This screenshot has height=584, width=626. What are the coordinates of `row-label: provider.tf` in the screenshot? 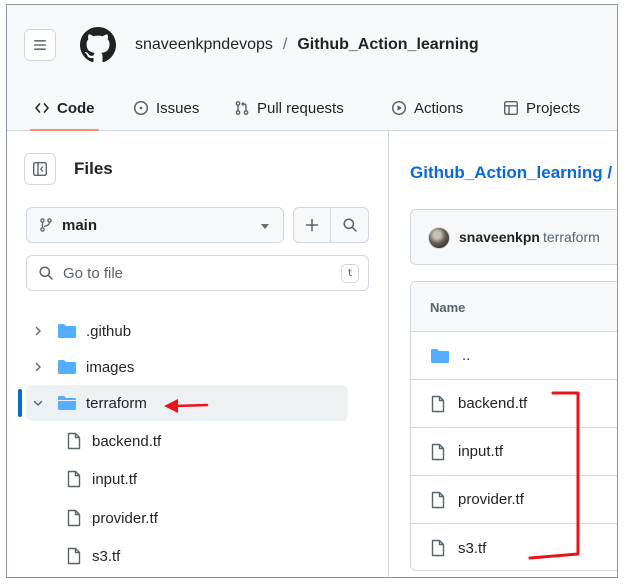 It's located at (491, 499).